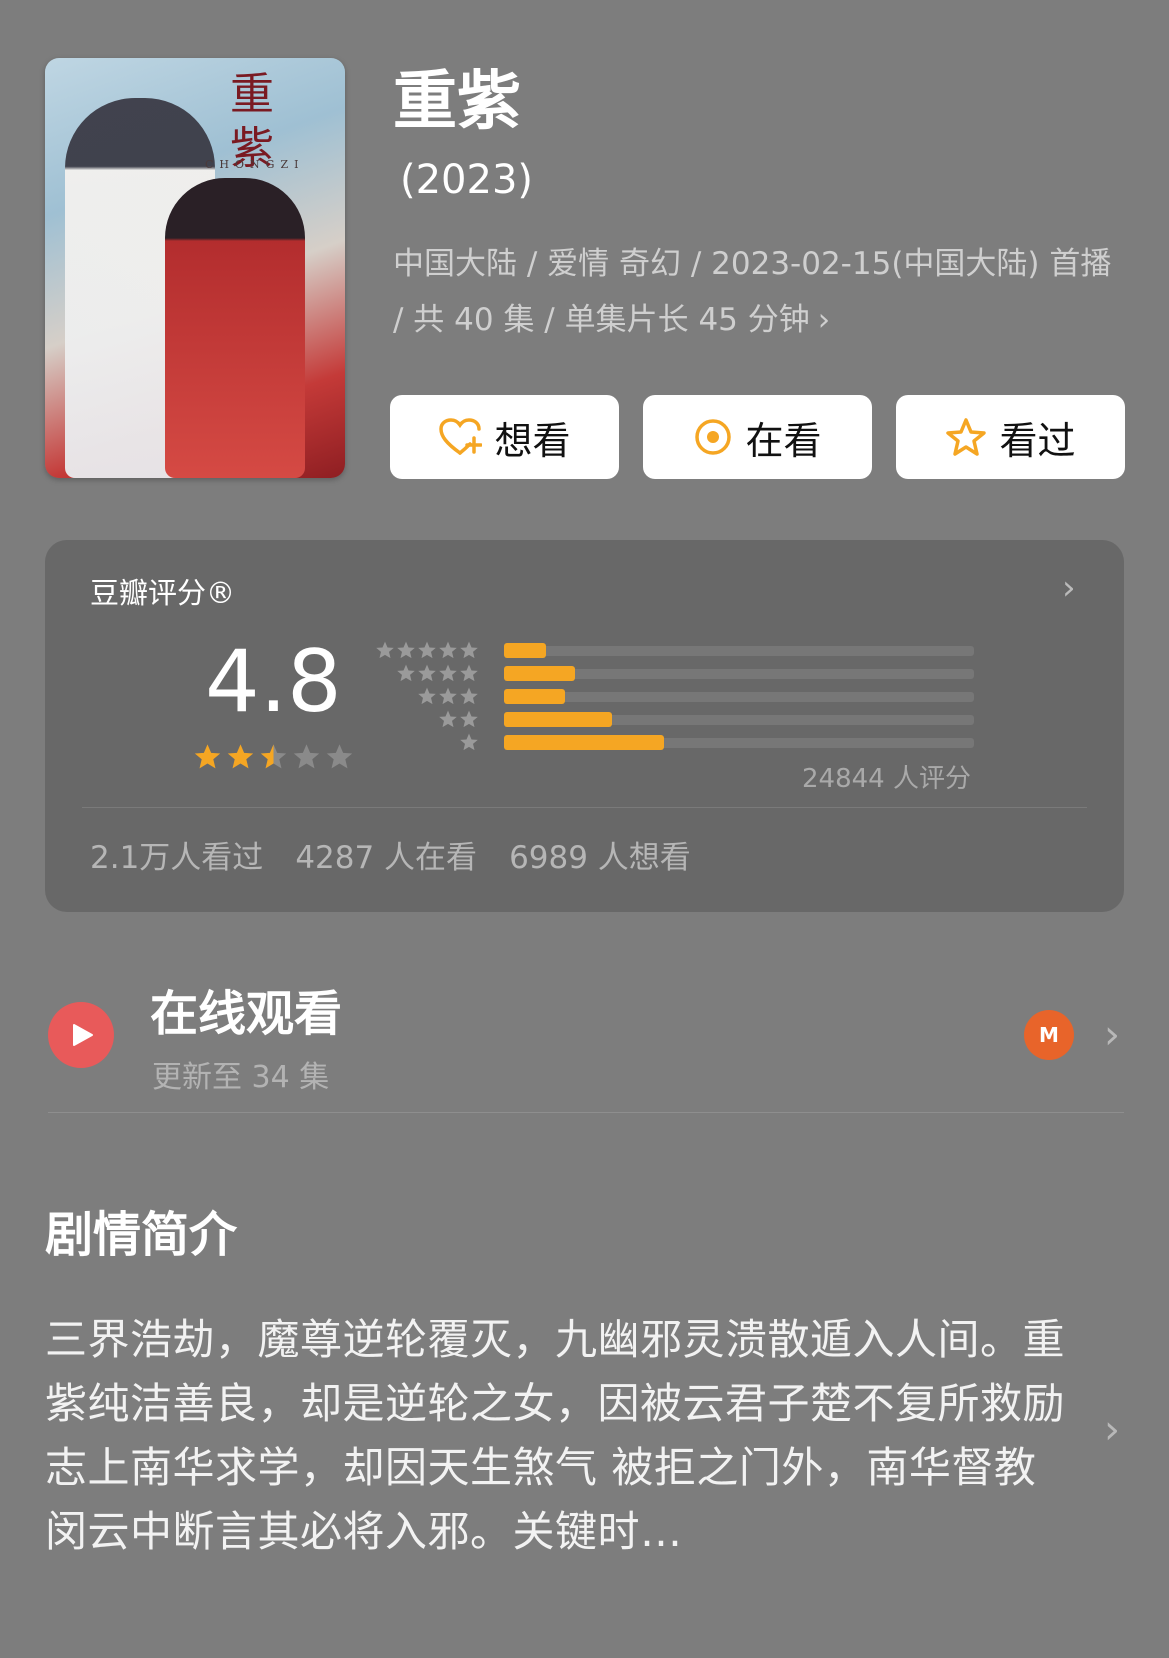 The height and width of the screenshot is (1658, 1169). What do you see at coordinates (176, 854) in the screenshot?
I see `stat-watched: 2.1万人看过` at bounding box center [176, 854].